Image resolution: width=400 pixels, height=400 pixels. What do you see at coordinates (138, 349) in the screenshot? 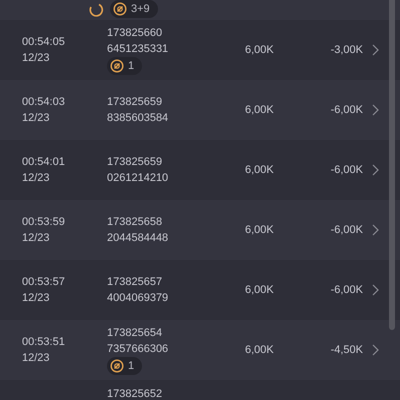
I see `order-number: 7357666306` at bounding box center [138, 349].